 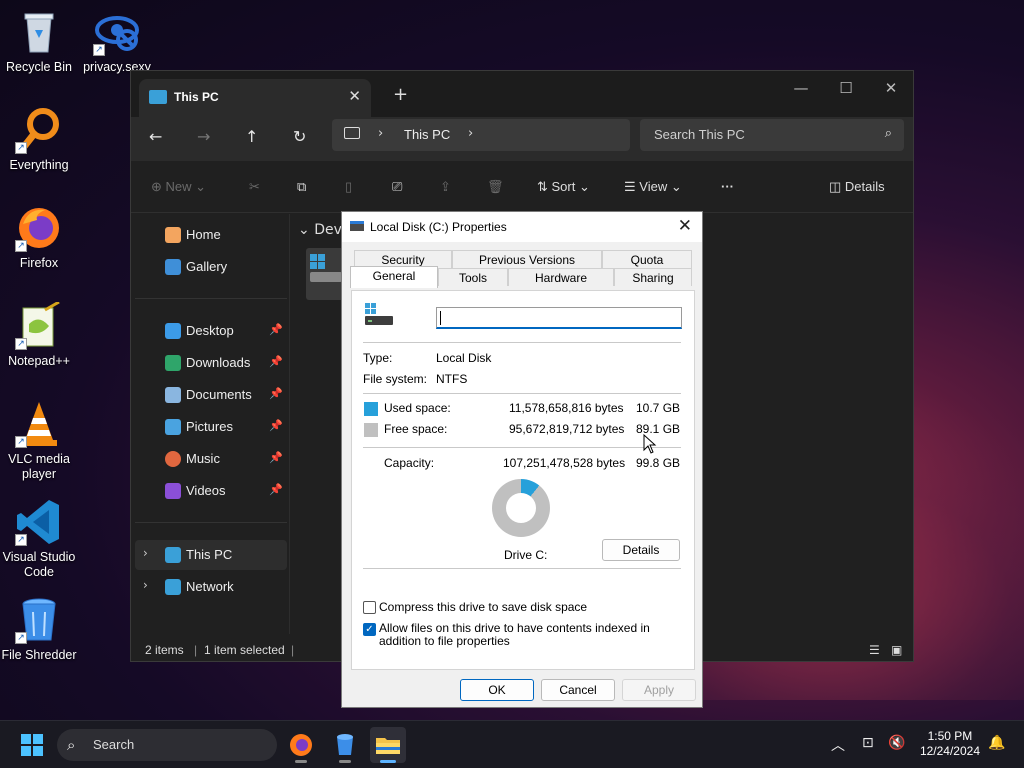 What do you see at coordinates (653, 277) in the screenshot?
I see `tab-sharing: Sharing` at bounding box center [653, 277].